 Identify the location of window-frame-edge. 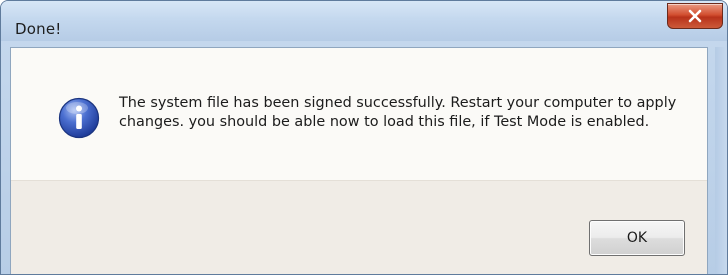
(721, 160).